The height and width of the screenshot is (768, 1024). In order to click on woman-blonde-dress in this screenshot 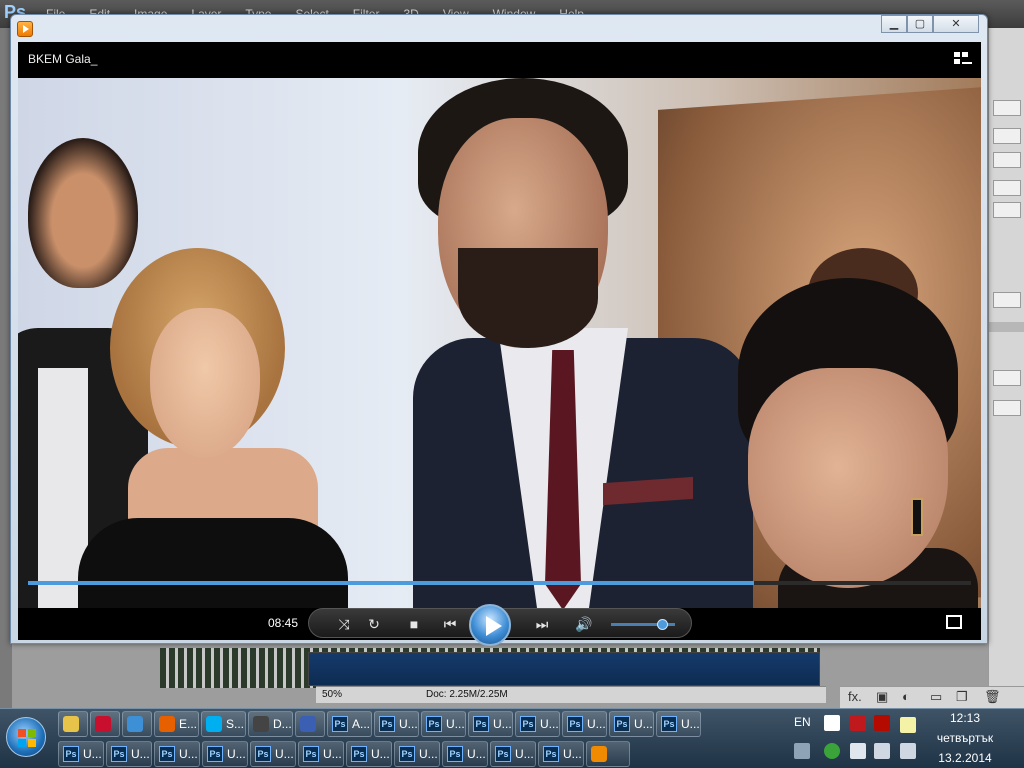, I will do `click(213, 563)`.